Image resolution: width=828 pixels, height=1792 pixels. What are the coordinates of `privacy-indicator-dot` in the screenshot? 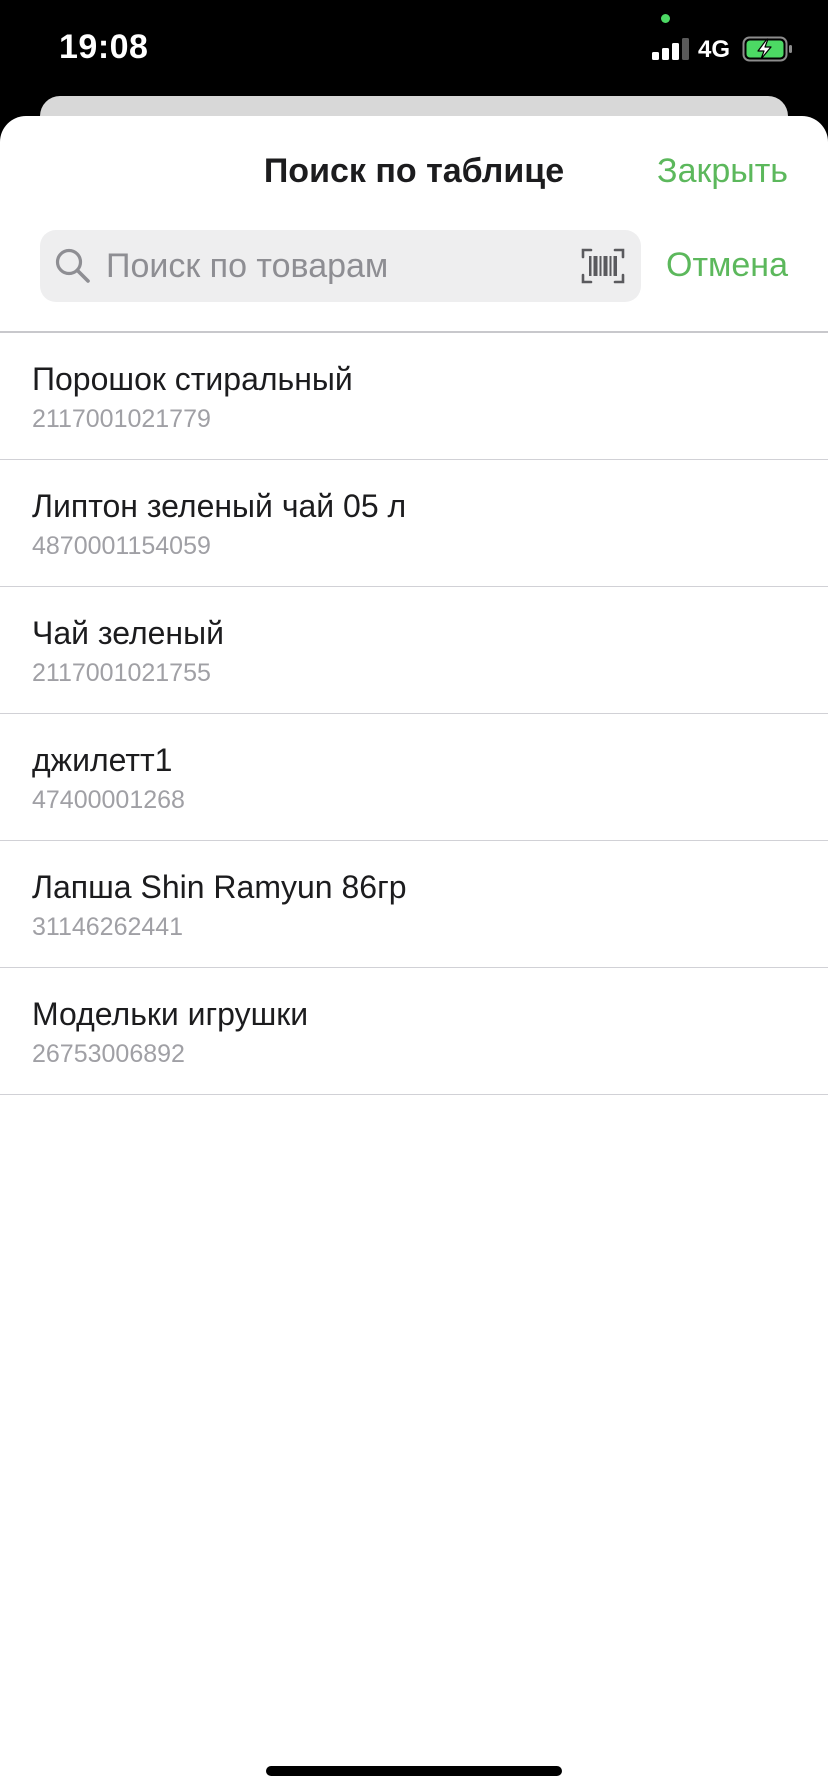 It's located at (665, 18).